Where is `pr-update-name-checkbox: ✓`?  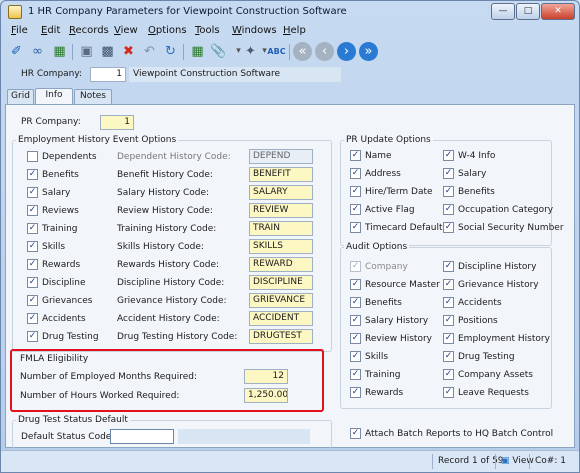 pr-update-name-checkbox: ✓ is located at coordinates (355, 155).